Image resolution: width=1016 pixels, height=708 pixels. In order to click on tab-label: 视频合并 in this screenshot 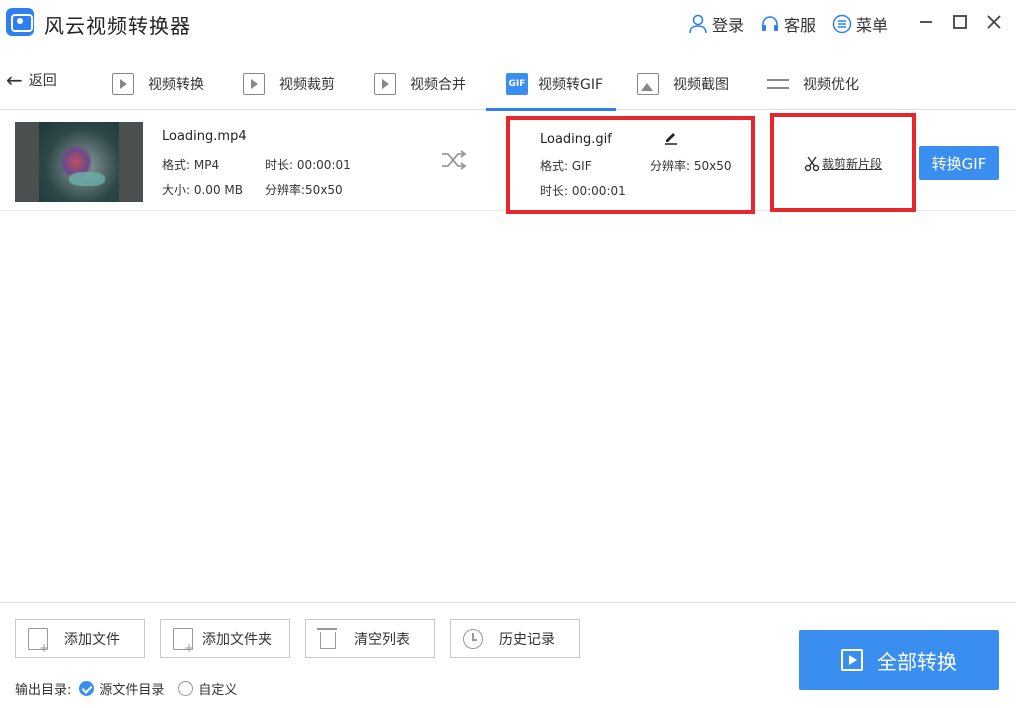, I will do `click(438, 85)`.